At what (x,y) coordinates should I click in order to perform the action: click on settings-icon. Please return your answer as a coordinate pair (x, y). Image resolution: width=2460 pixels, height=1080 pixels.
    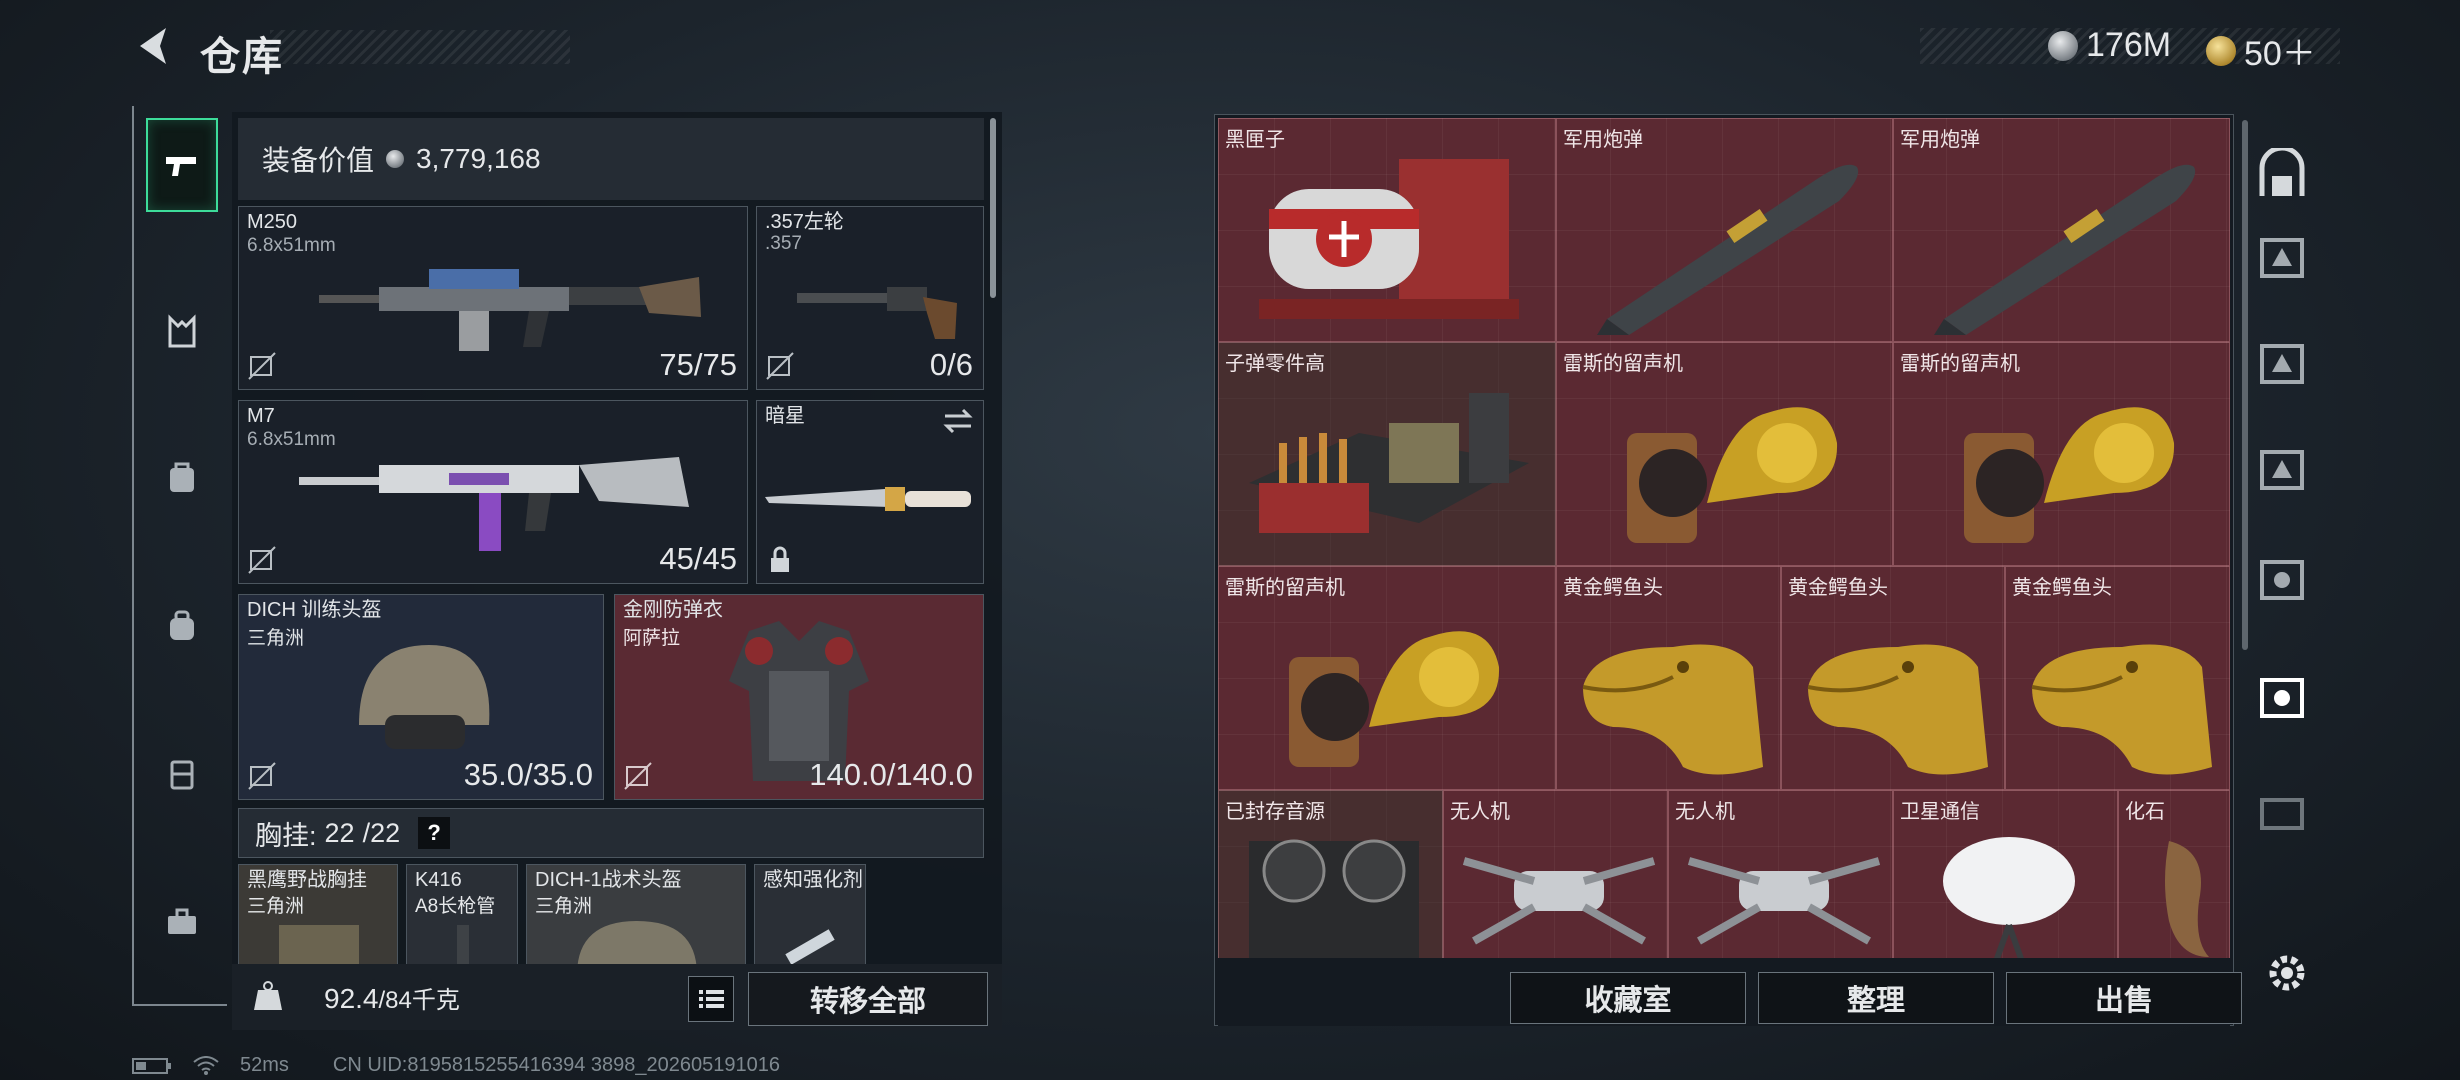
    Looking at the image, I should click on (2287, 973).